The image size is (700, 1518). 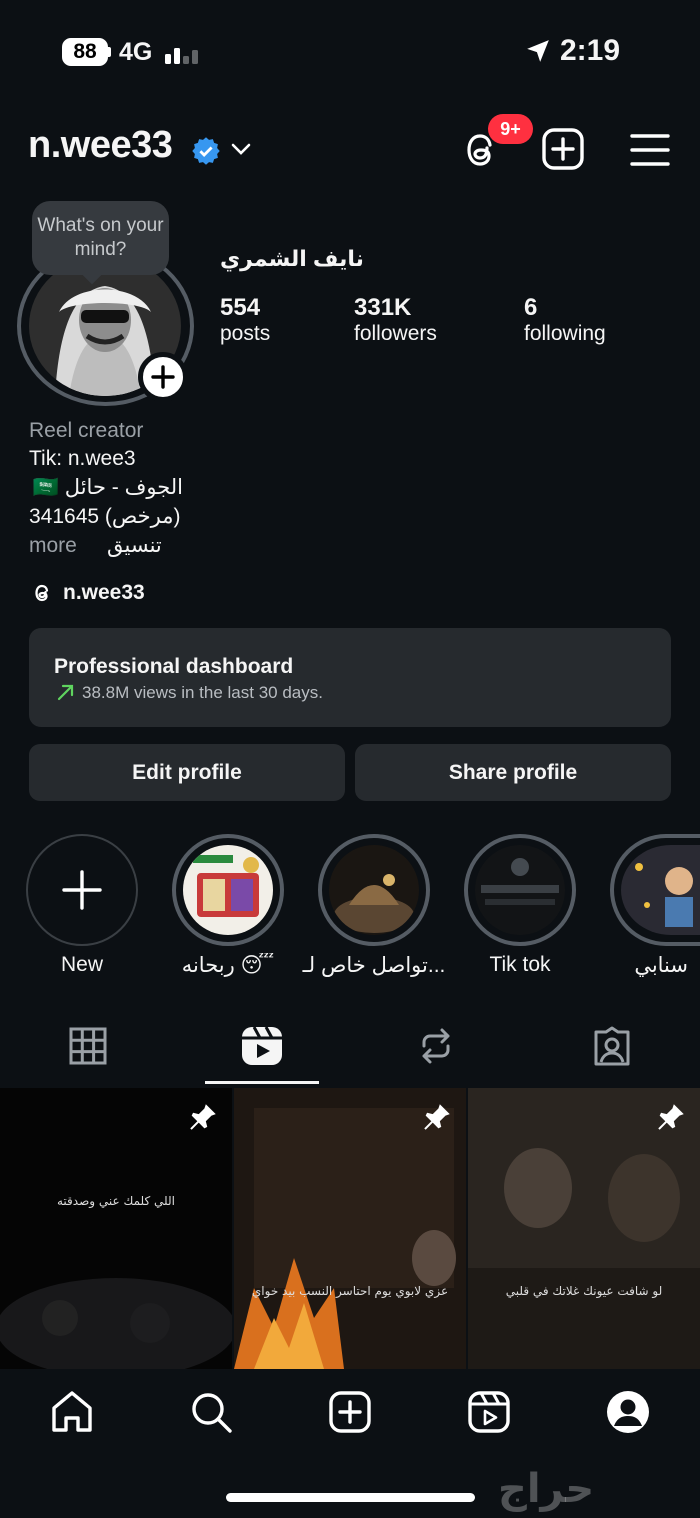 What do you see at coordinates (105, 516) in the screenshot?
I see `bio-line: 341645 (مرخص)` at bounding box center [105, 516].